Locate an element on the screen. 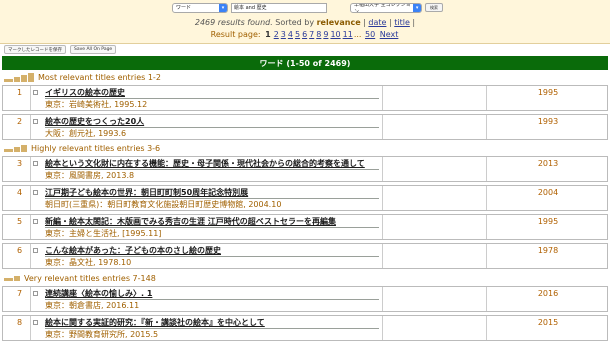 This screenshot has width=610, height=344. results-table-header: ワード (1-50 of 2469) is located at coordinates (305, 63).